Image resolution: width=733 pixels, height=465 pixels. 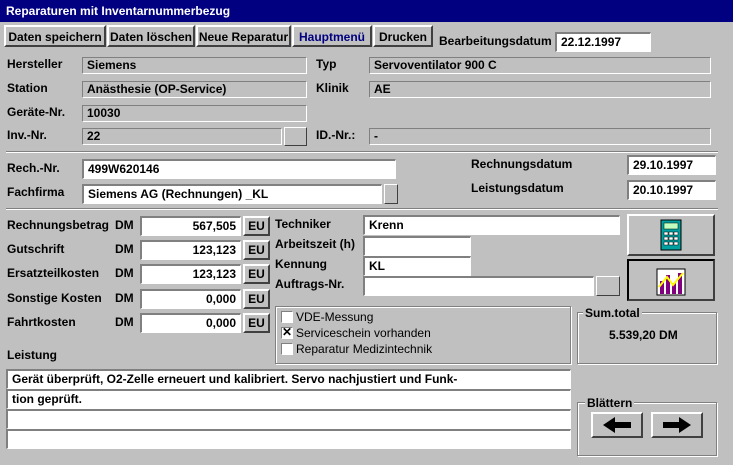 I want to click on statistics-button, so click(x=671, y=280).